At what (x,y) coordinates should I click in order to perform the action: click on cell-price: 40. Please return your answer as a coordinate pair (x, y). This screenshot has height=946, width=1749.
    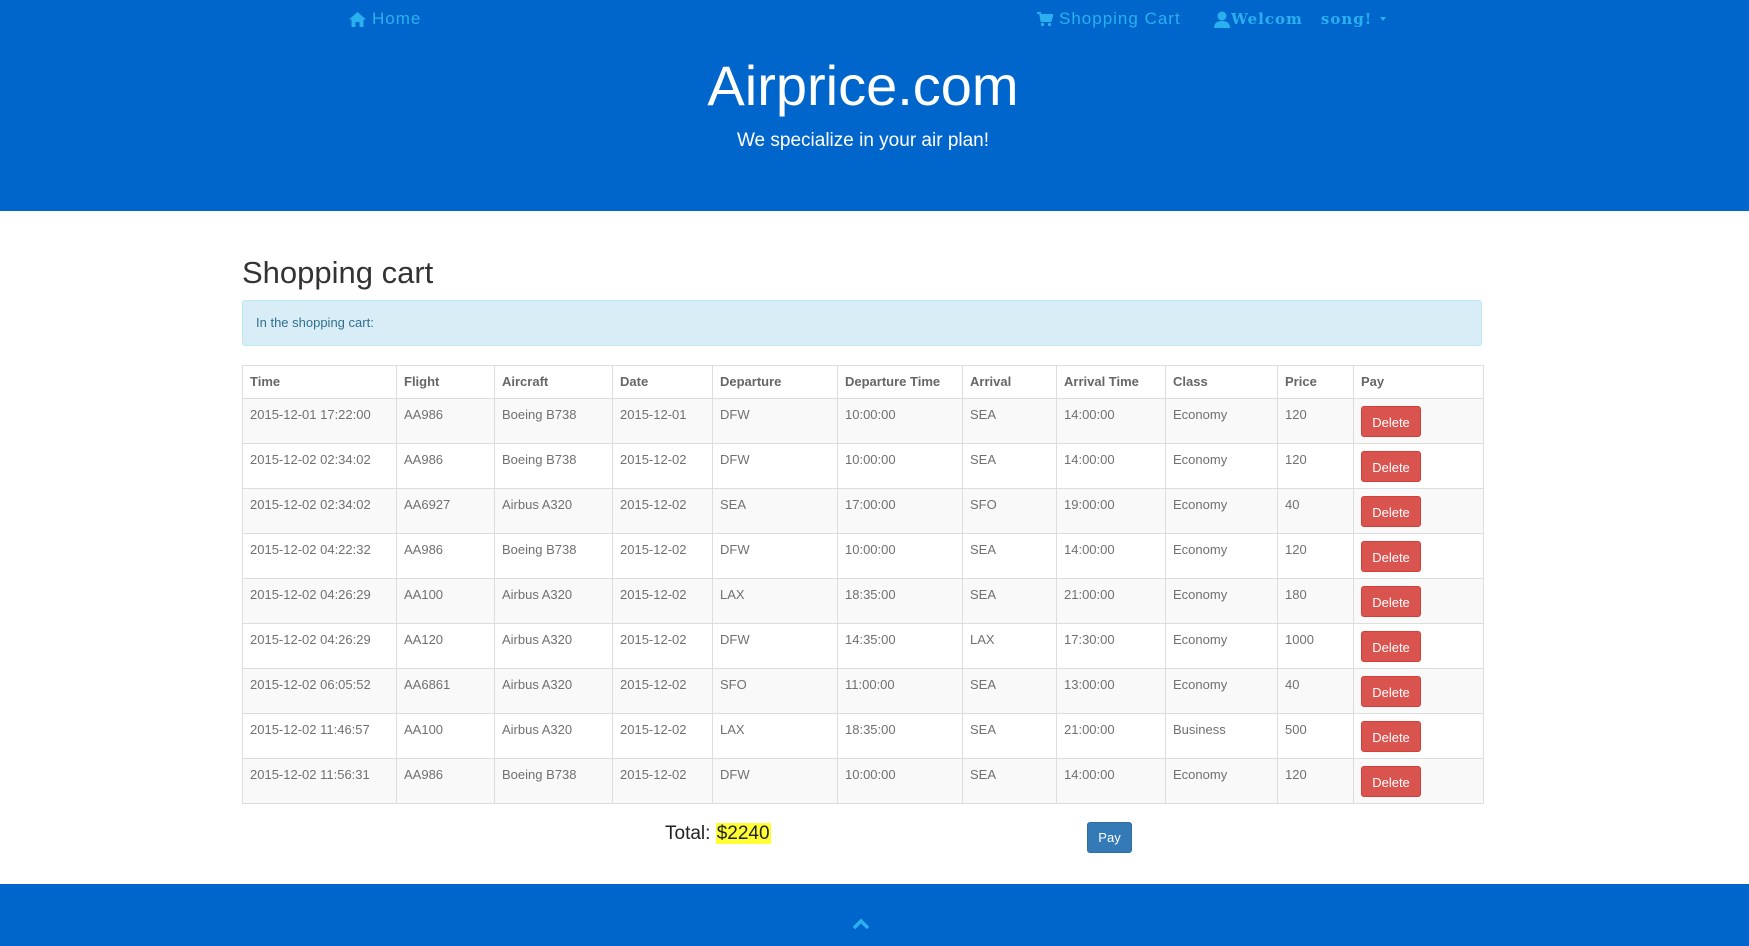
    Looking at the image, I should click on (1315, 511).